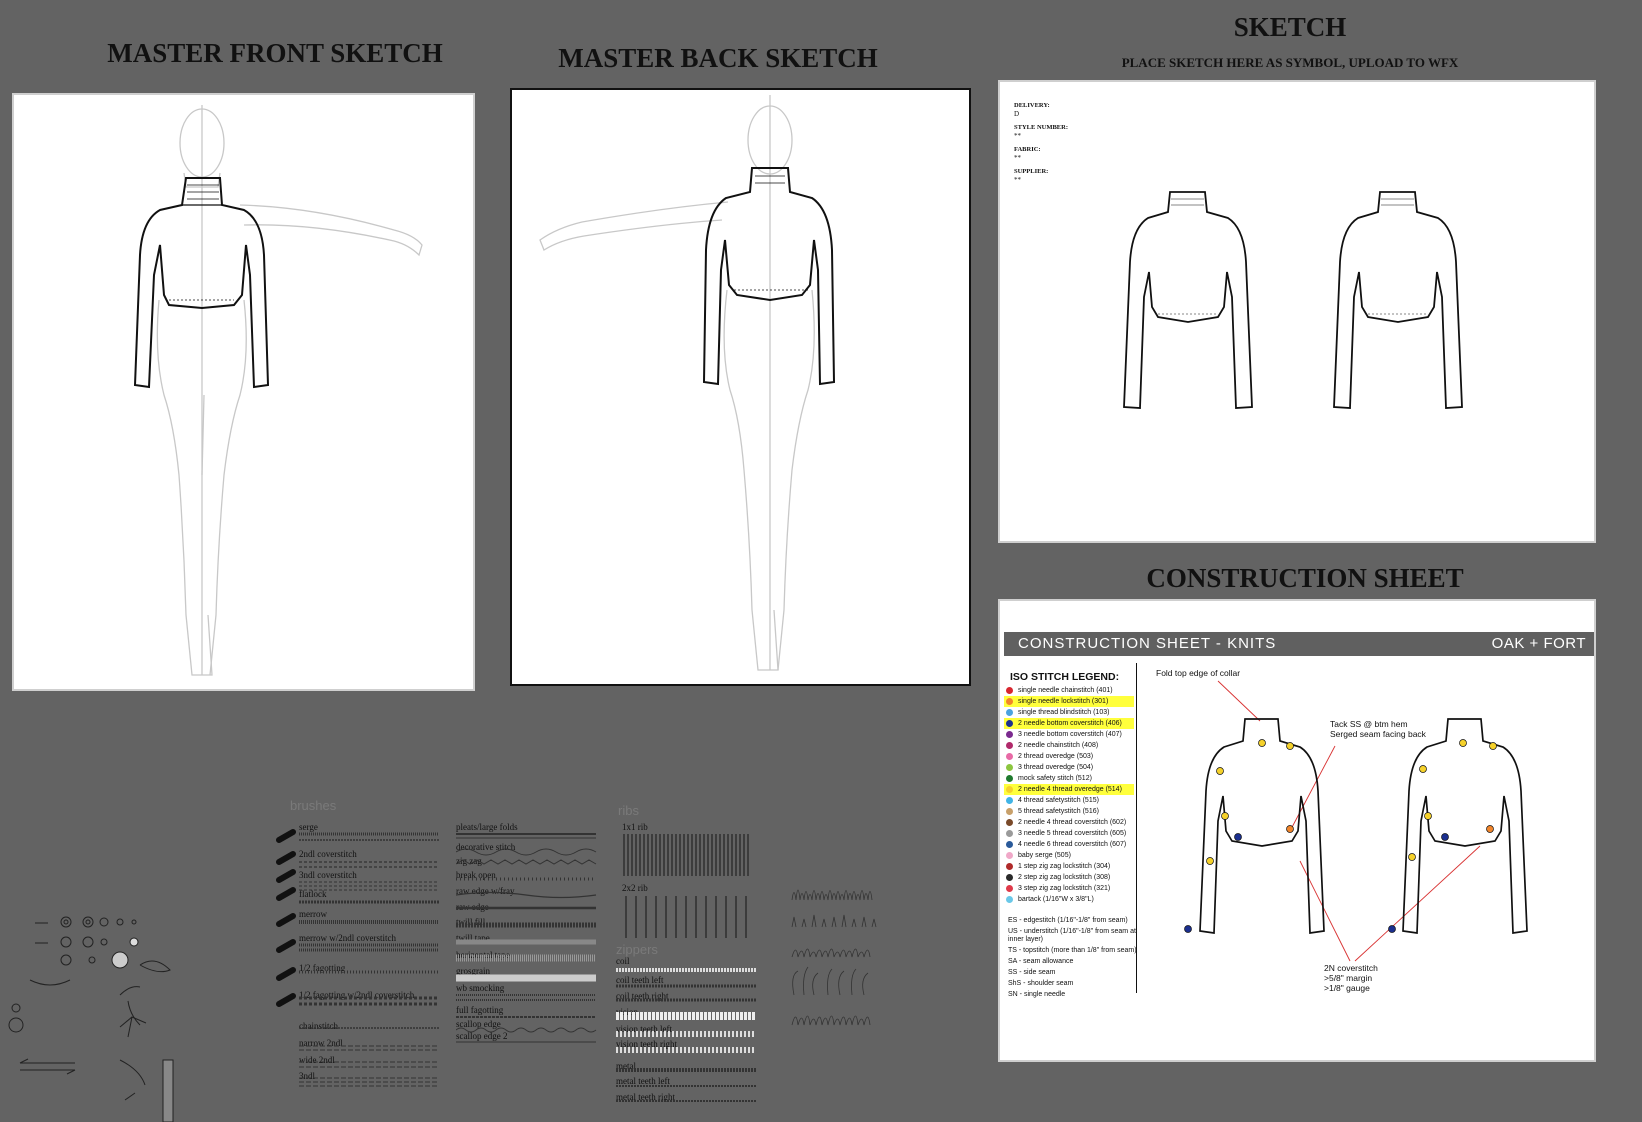 The width and height of the screenshot is (1642, 1122). Describe the element at coordinates (487, 827) in the screenshot. I see `brush-pleats: pleats/large folds` at that location.